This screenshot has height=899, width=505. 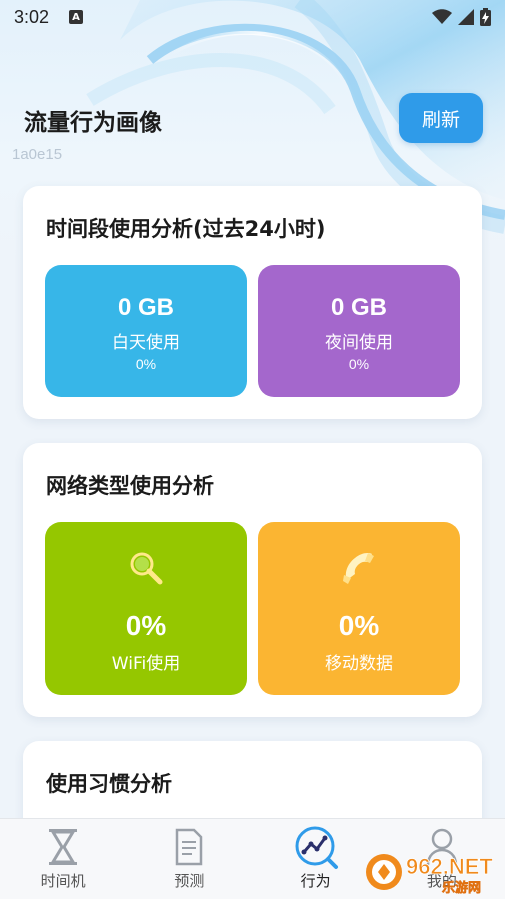 What do you see at coordinates (315, 881) in the screenshot?
I see `nav-behavior-label: 行为` at bounding box center [315, 881].